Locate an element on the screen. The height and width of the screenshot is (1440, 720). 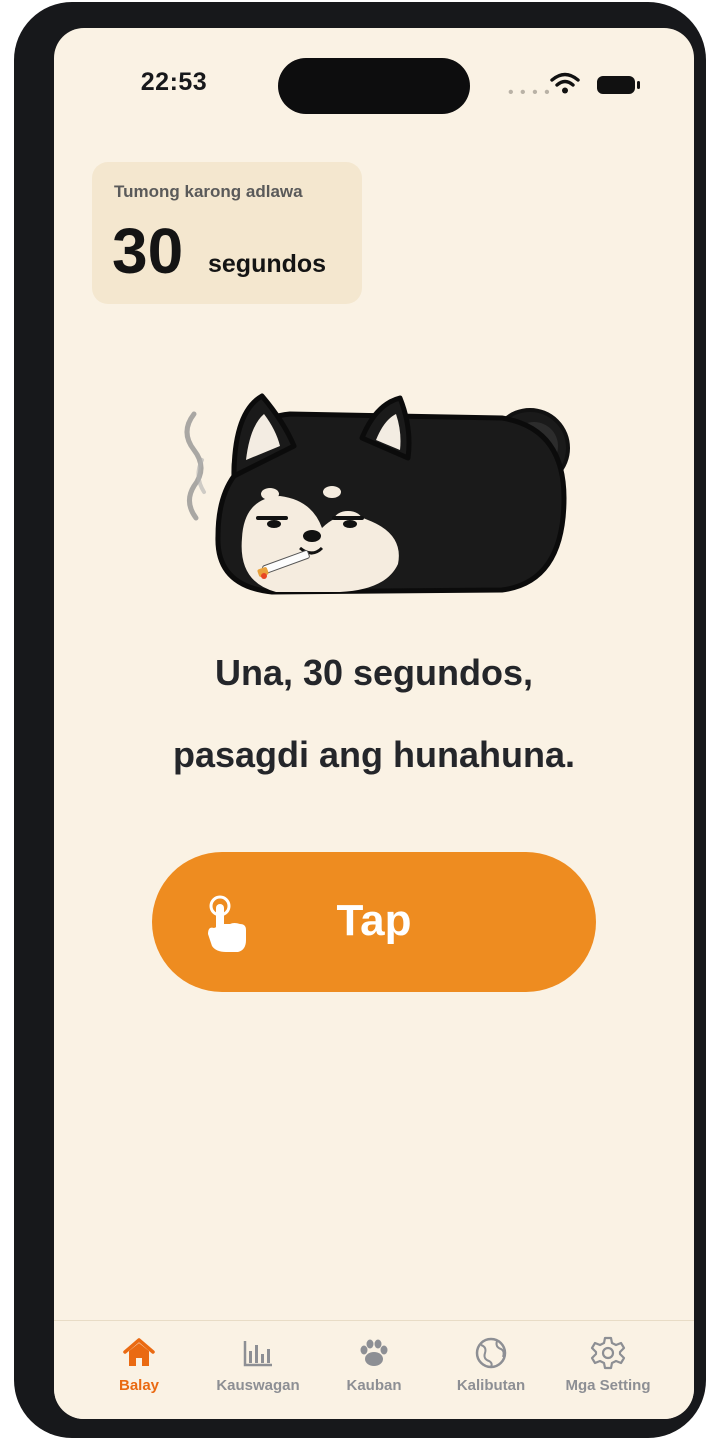
message-line-2: pasagdi ang hunahuna. is located at coordinates (374, 754).